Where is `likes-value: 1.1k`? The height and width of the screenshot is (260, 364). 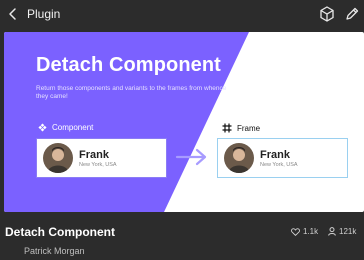
likes-value: 1.1k is located at coordinates (311, 231).